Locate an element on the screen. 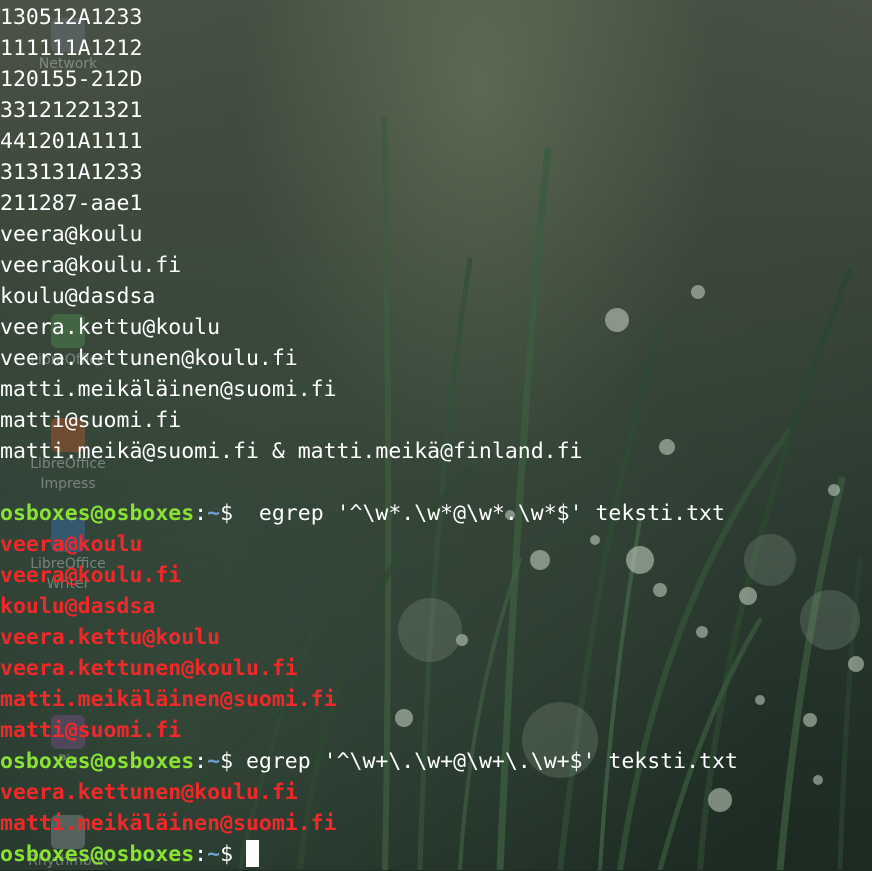  file-line: veera@koulu is located at coordinates (71, 234).